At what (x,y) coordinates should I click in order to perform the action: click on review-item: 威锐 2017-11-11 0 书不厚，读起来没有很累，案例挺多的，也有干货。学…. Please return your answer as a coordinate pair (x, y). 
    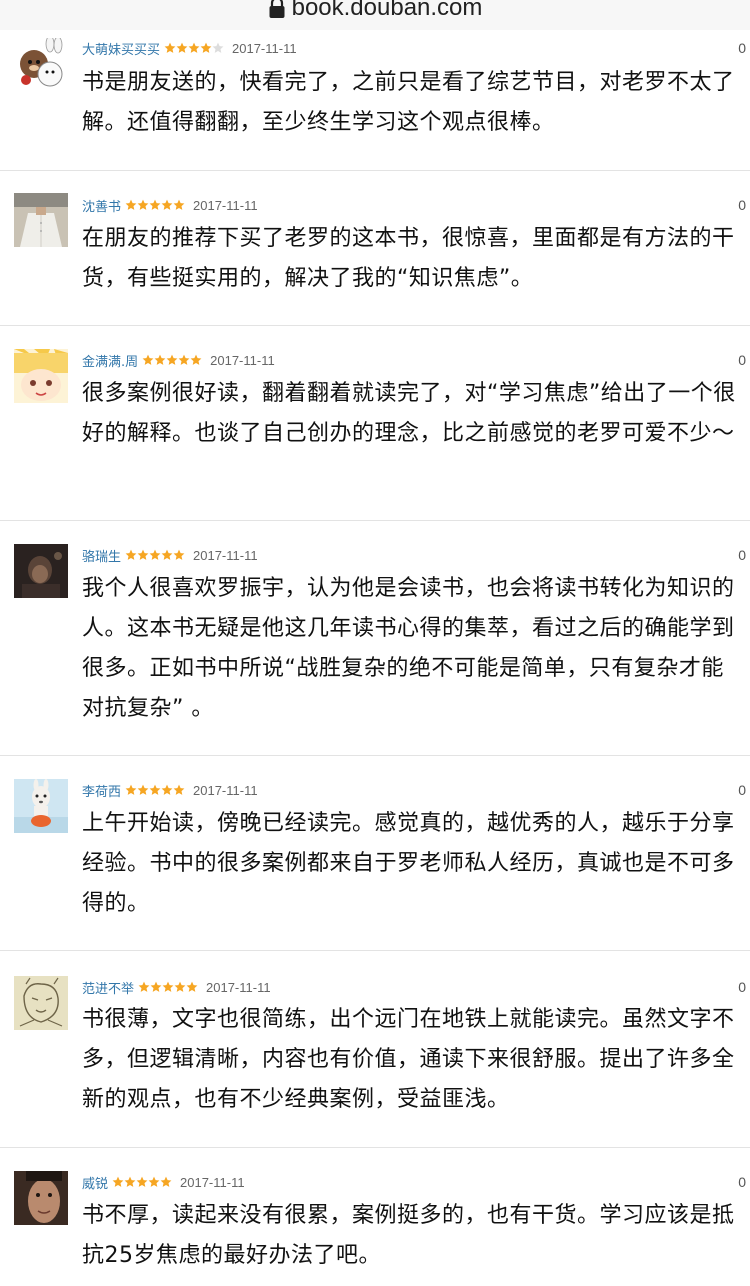
    Looking at the image, I should click on (375, 1216).